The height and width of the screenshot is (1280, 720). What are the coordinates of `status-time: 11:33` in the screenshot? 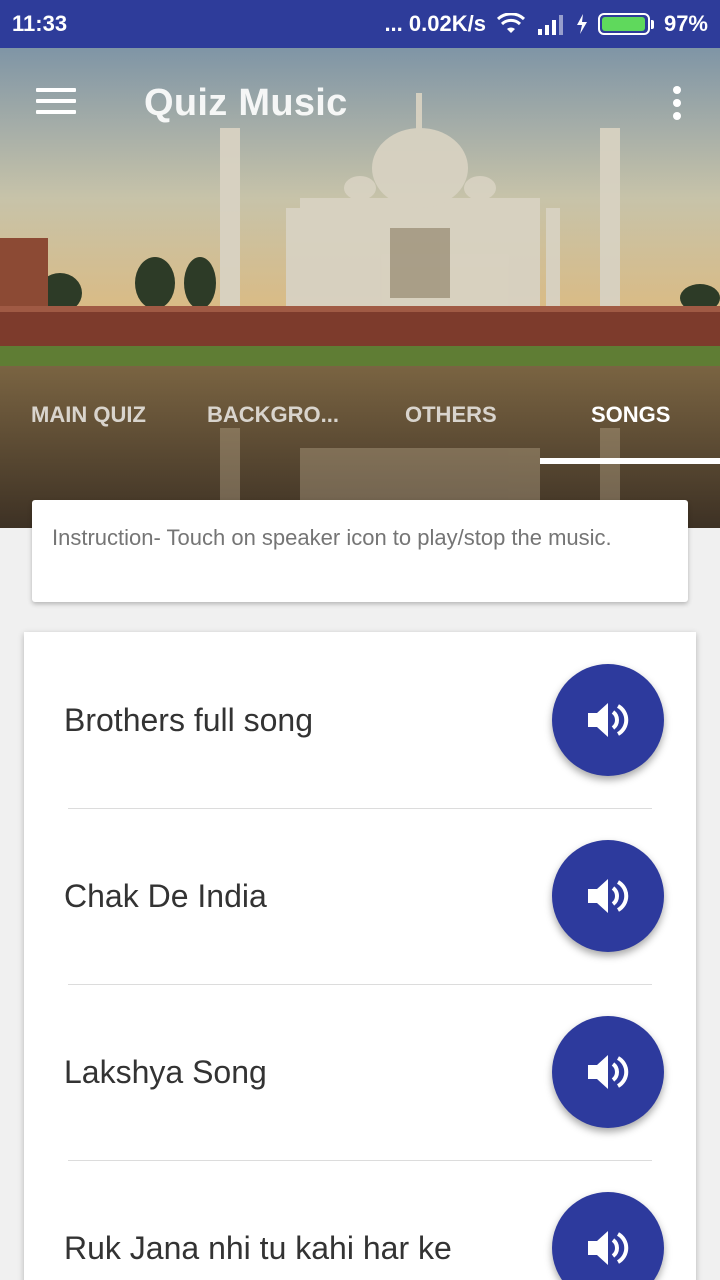 It's located at (40, 23).